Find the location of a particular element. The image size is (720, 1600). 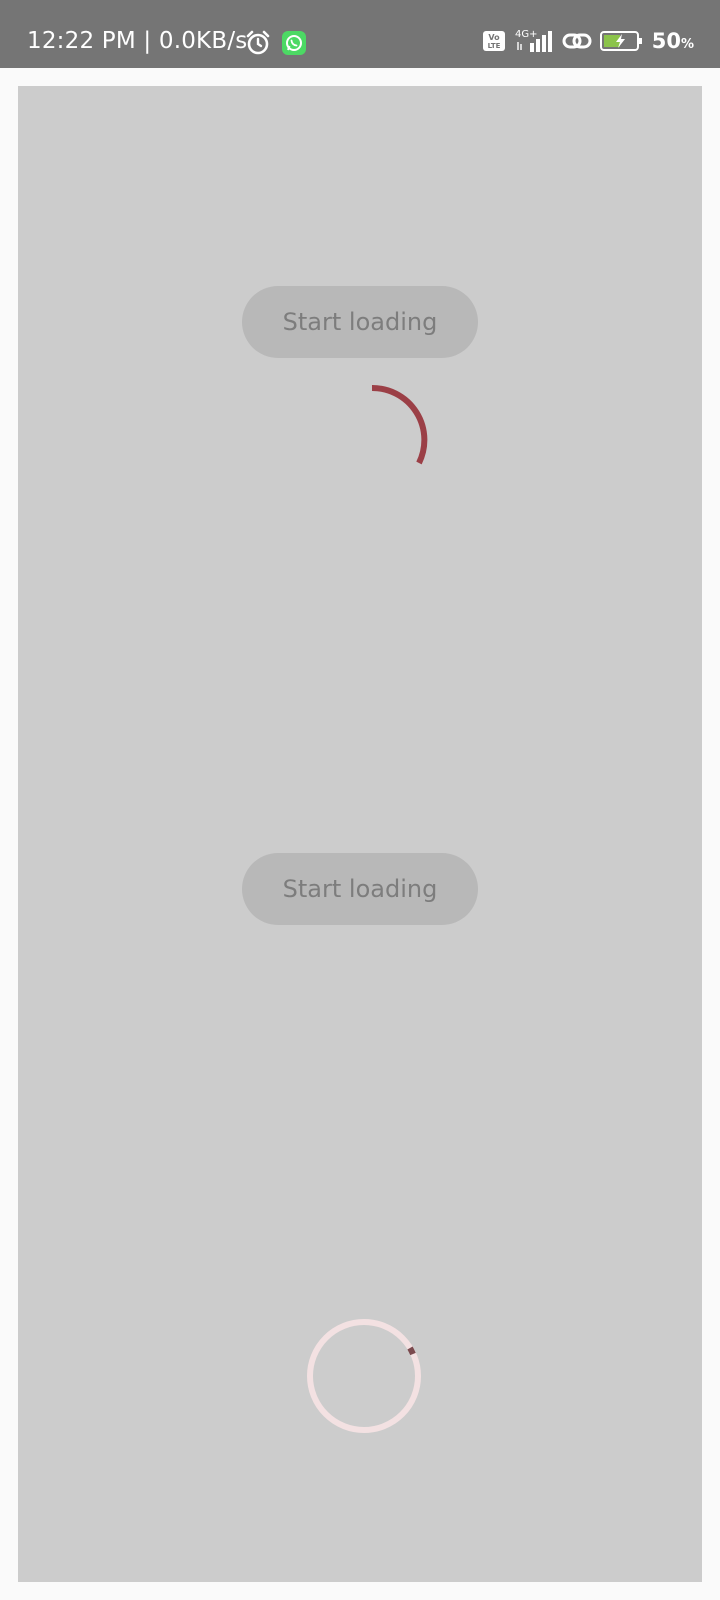

signal-icon: 4G+ is located at coordinates (534, 41).